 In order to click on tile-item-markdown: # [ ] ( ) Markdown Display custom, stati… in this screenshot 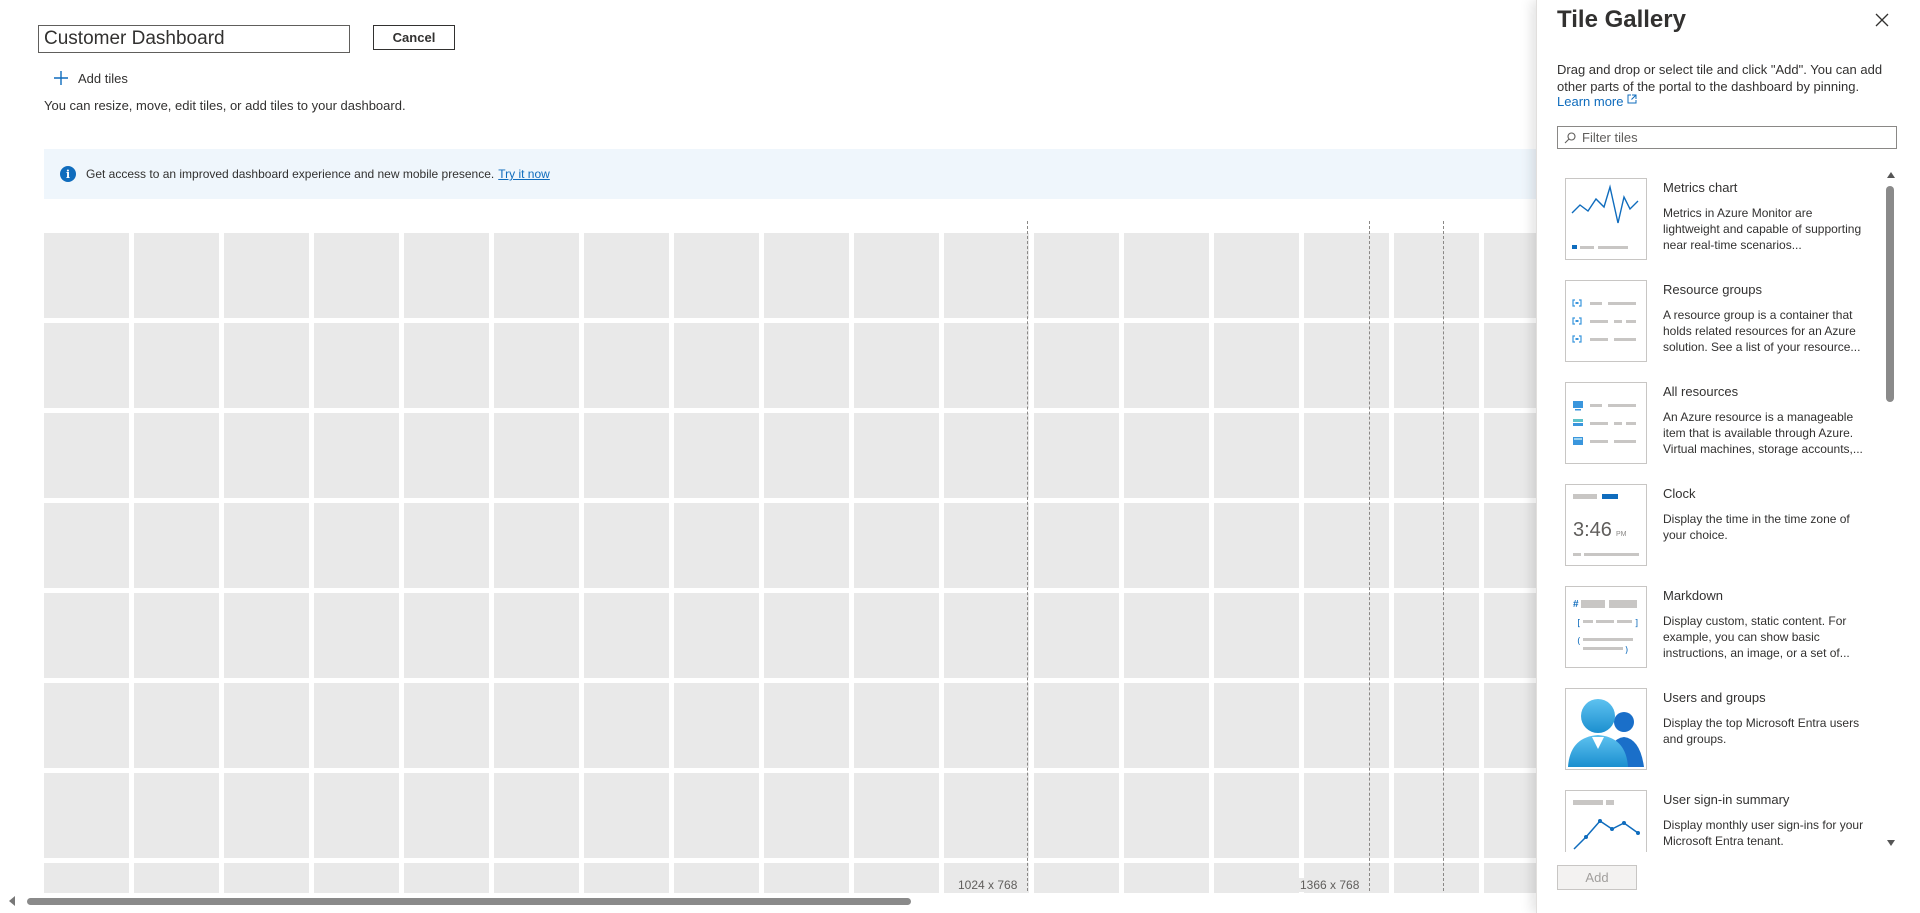, I will do `click(1725, 631)`.